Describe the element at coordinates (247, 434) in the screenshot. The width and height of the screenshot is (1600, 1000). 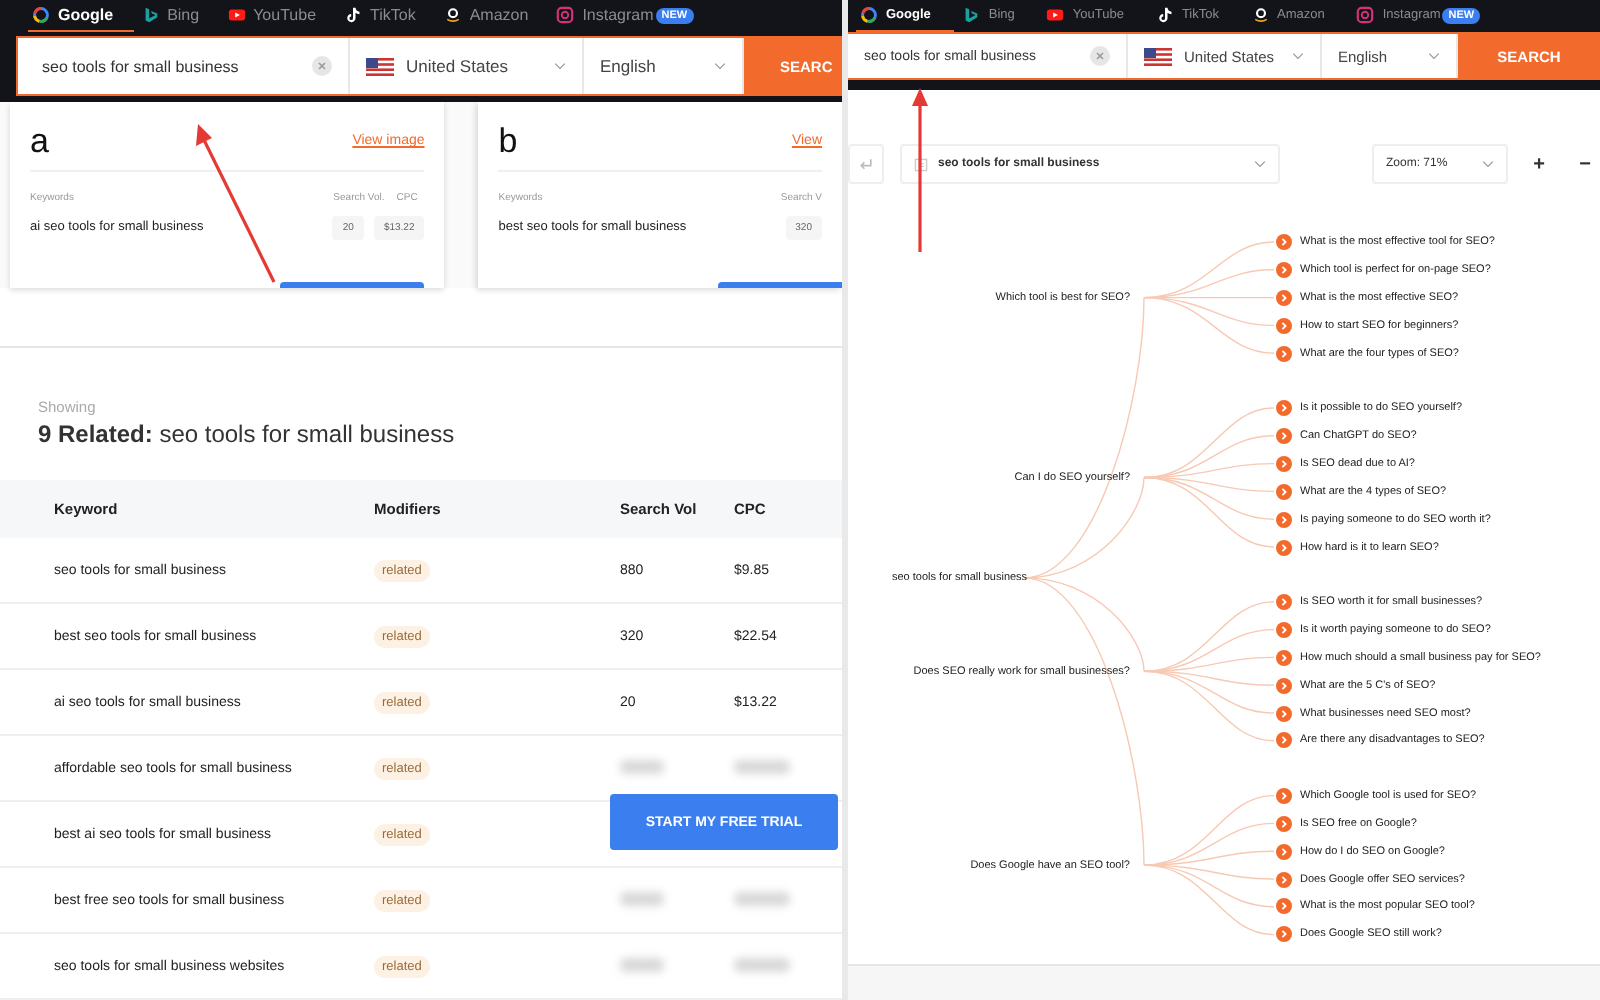
I see `results-title: 9 Related: seo tools for small business` at that location.